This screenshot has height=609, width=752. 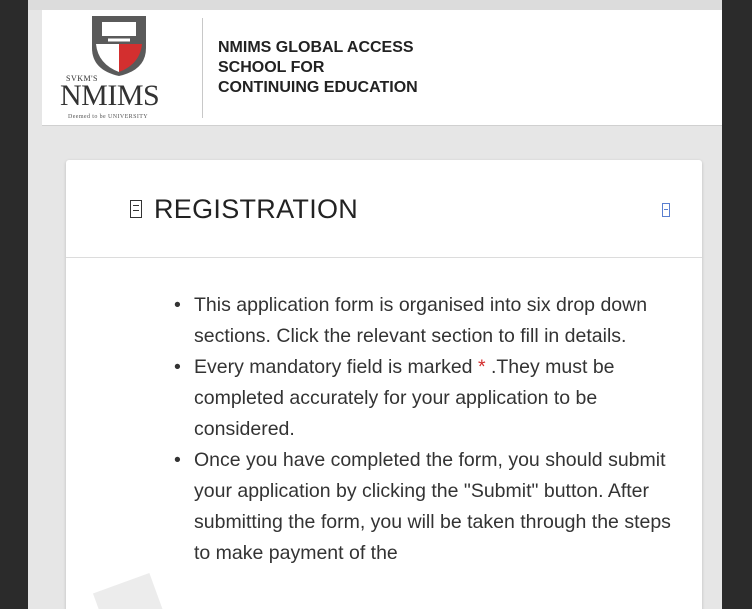 What do you see at coordinates (136, 209) in the screenshot?
I see `document-icon` at bounding box center [136, 209].